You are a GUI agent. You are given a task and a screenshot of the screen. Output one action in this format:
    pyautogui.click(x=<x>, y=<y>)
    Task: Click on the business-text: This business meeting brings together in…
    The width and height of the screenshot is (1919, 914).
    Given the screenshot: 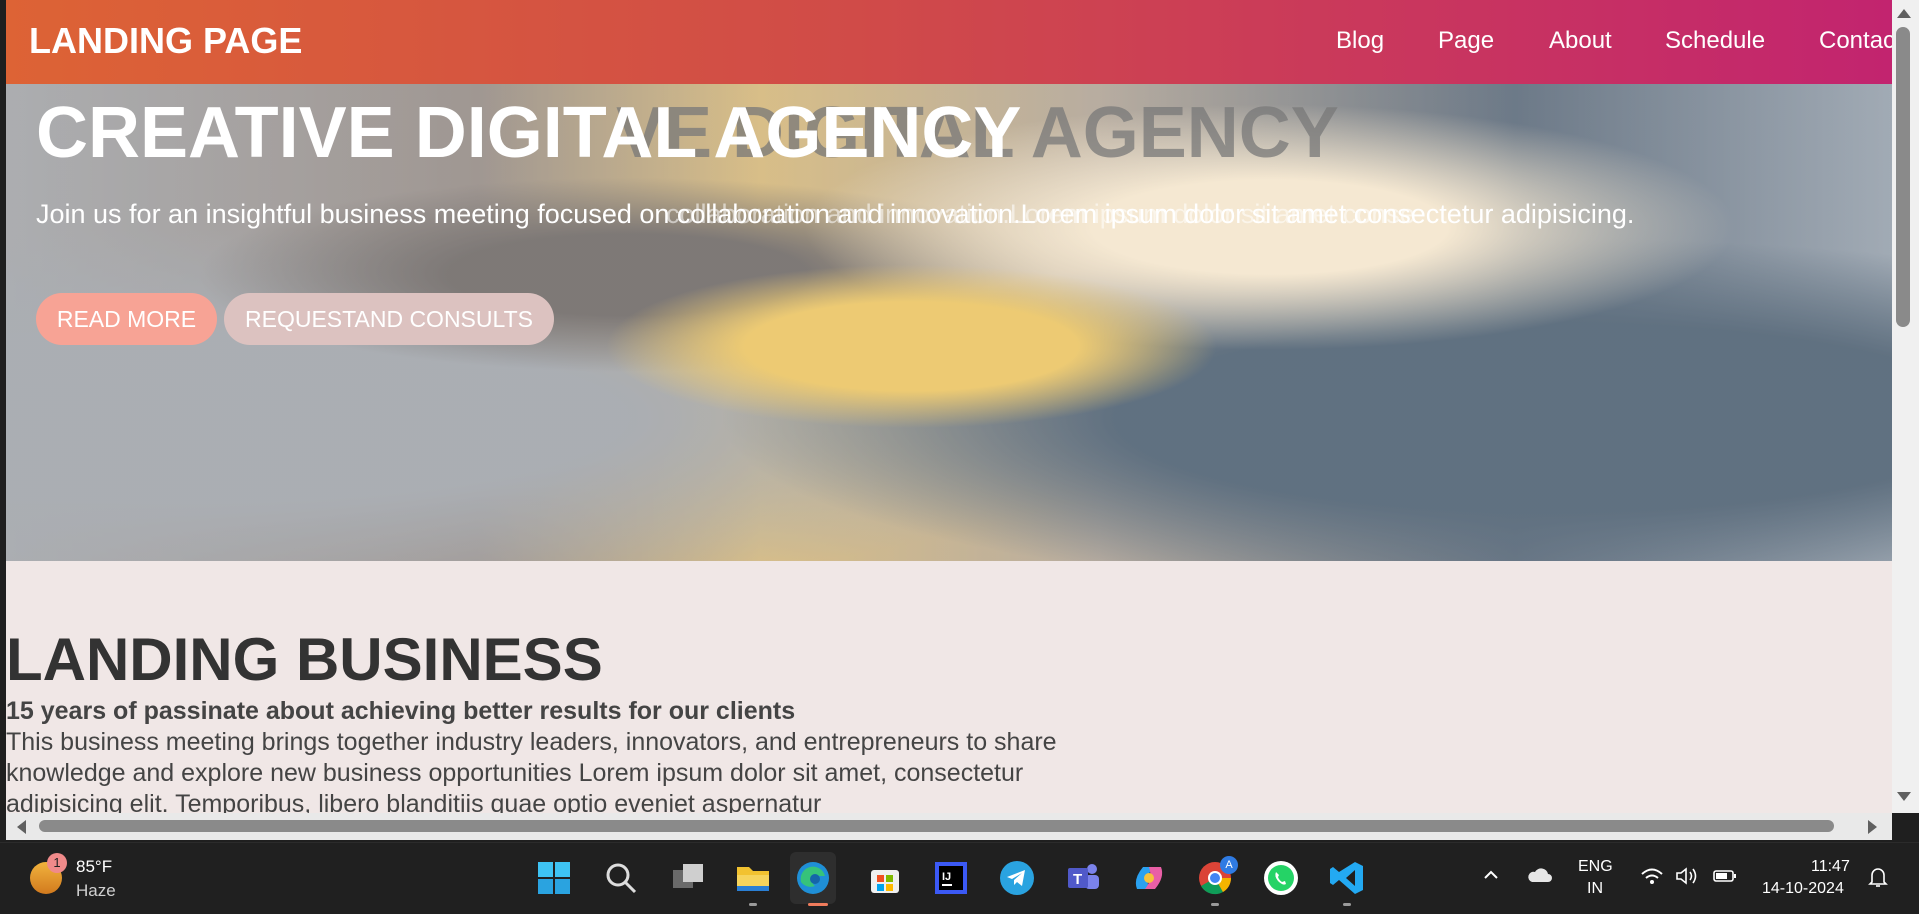 What is the action you would take?
    pyautogui.click(x=531, y=770)
    